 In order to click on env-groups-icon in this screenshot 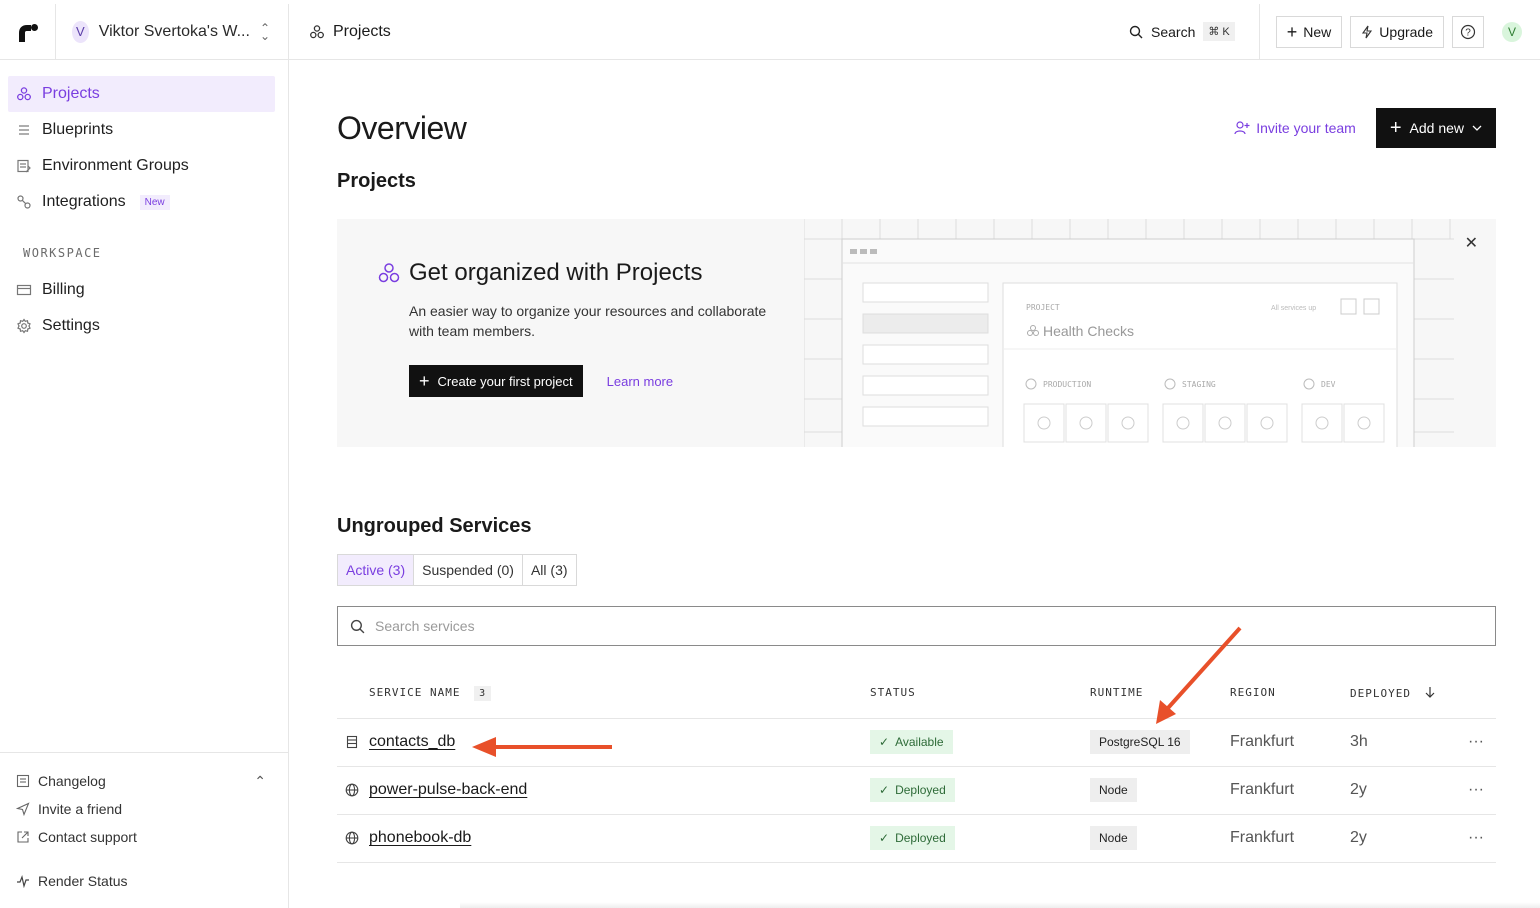, I will do `click(24, 166)`.